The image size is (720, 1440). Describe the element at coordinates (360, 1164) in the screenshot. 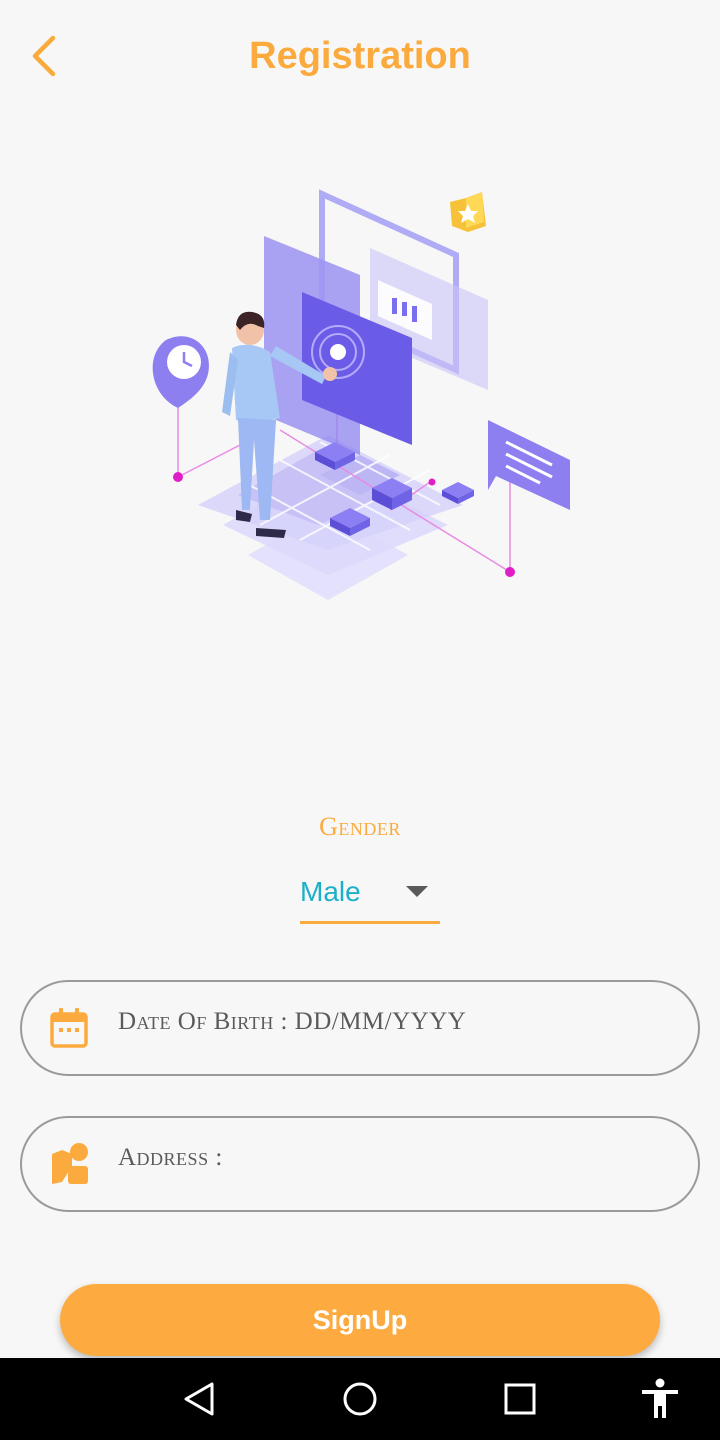

I see `address-field: Address :` at that location.